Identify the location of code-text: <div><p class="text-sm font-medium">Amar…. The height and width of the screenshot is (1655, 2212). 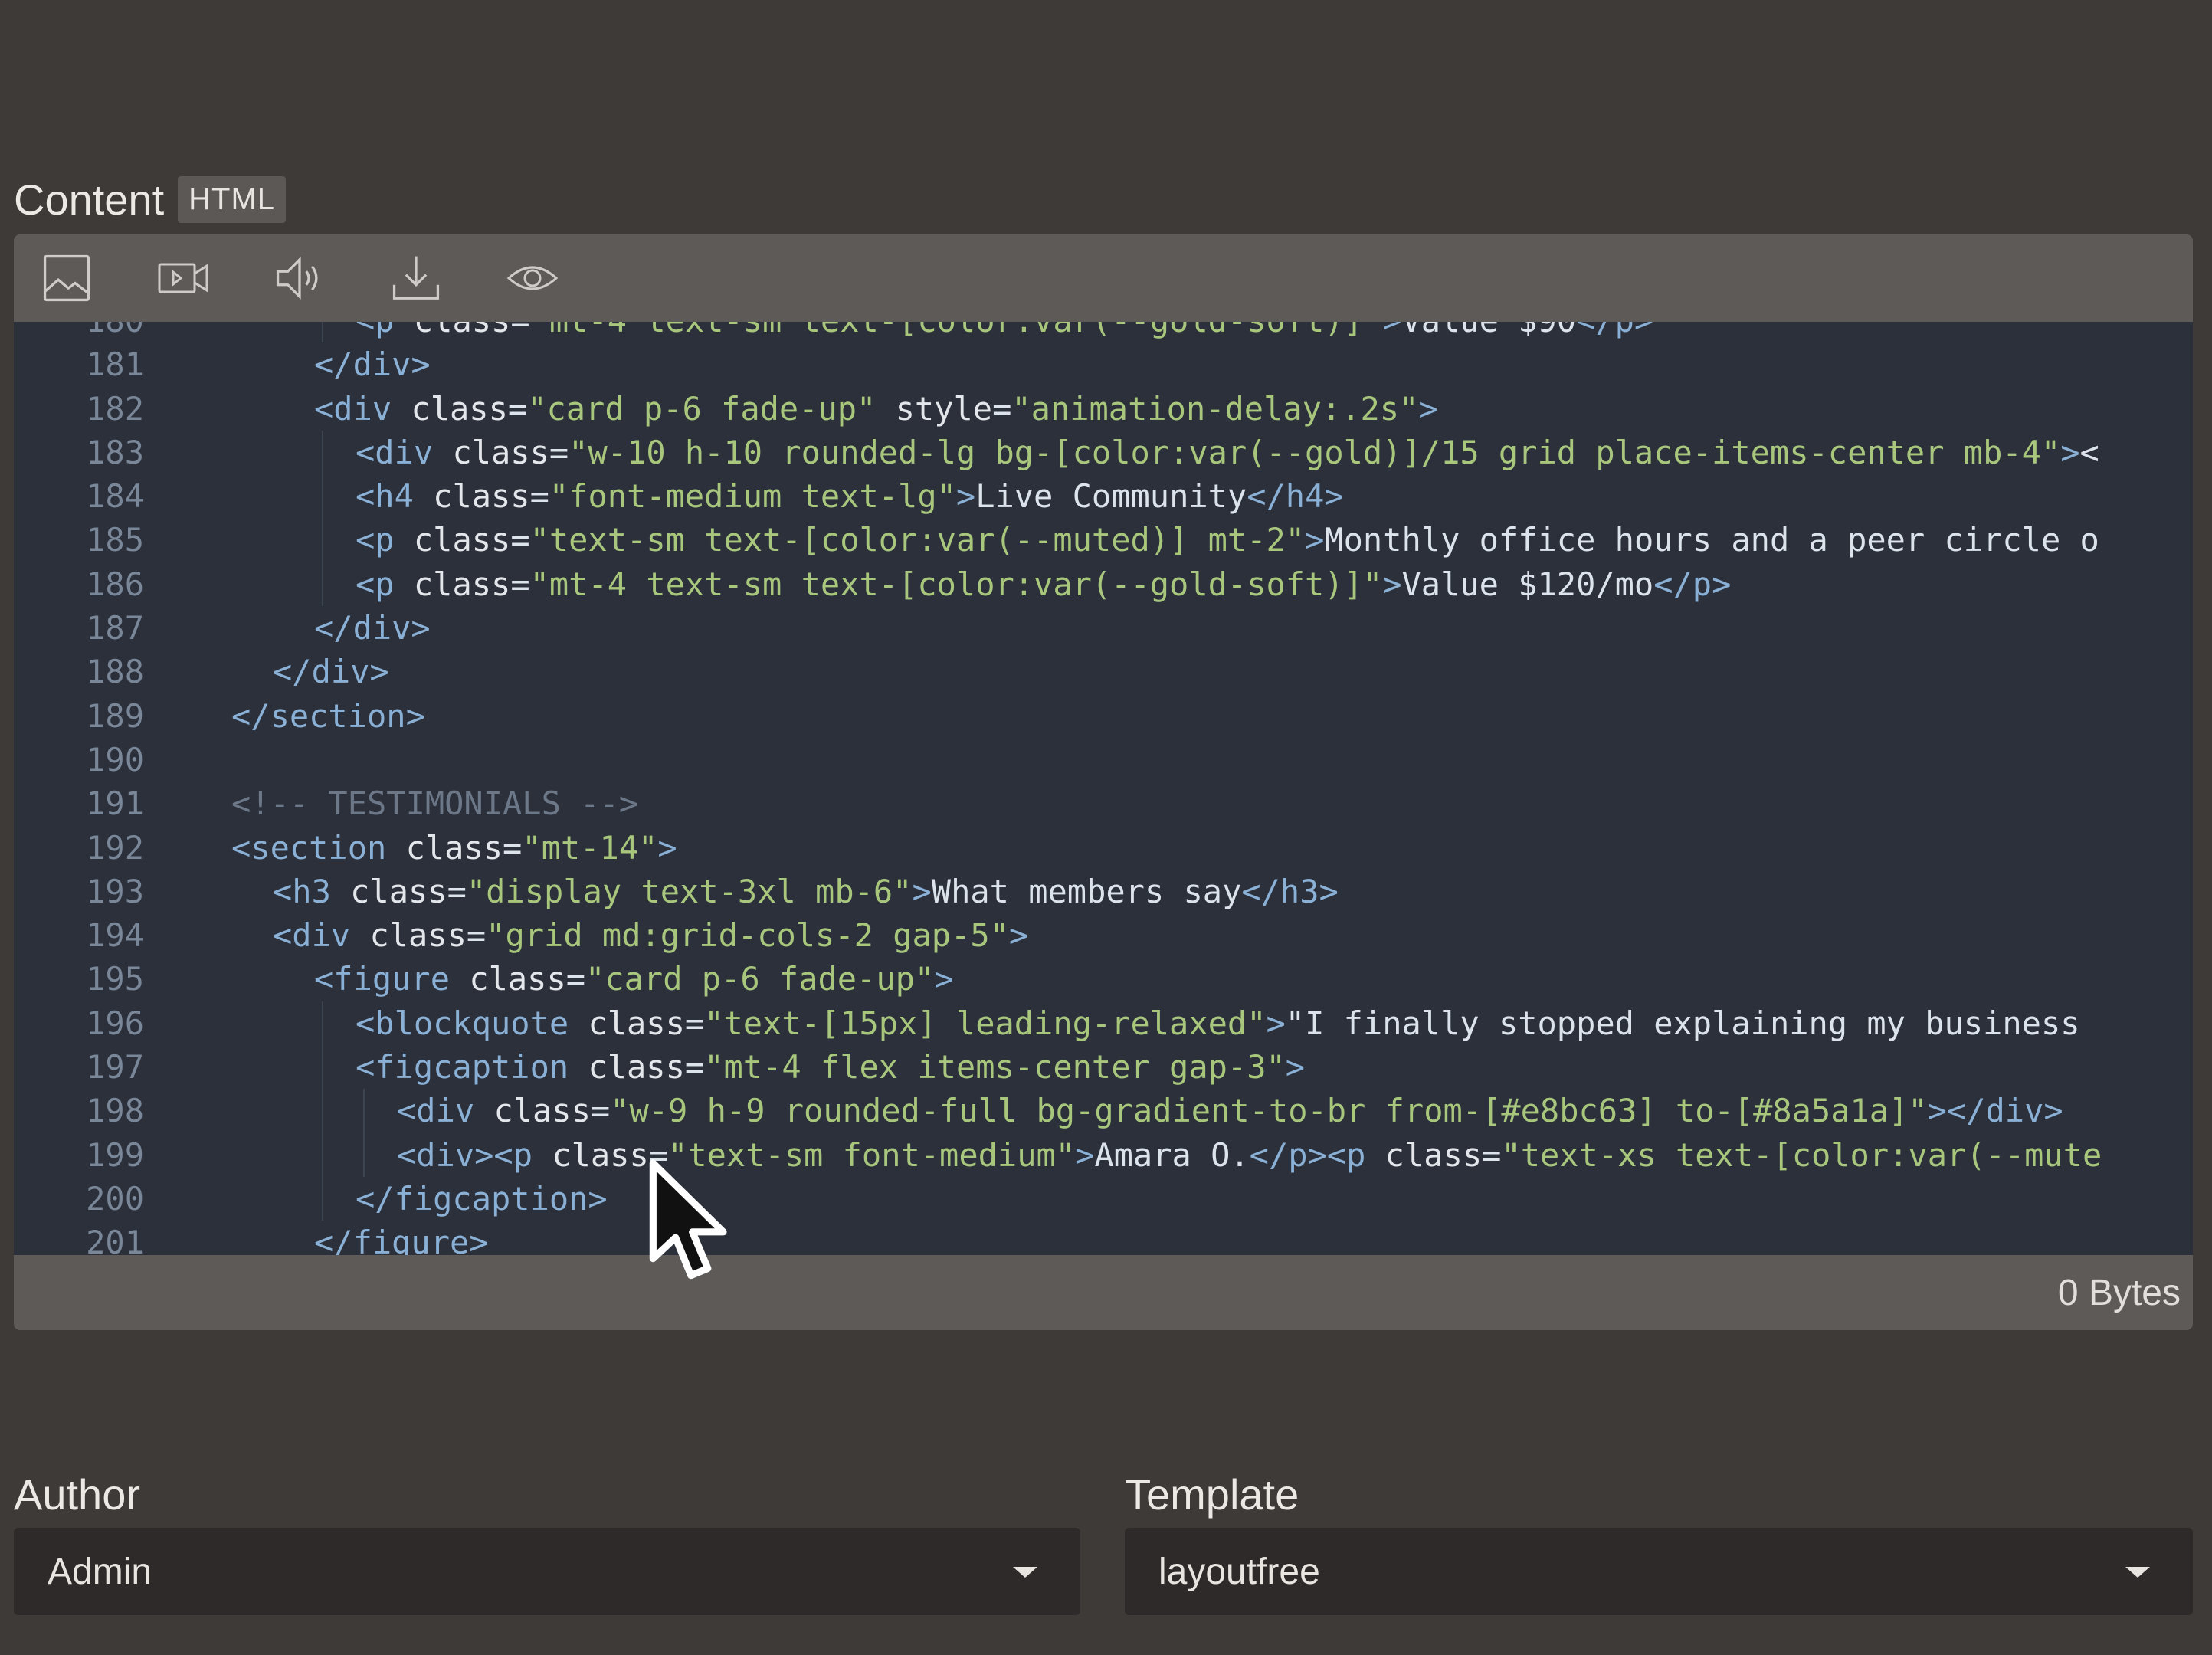
(1123, 1154).